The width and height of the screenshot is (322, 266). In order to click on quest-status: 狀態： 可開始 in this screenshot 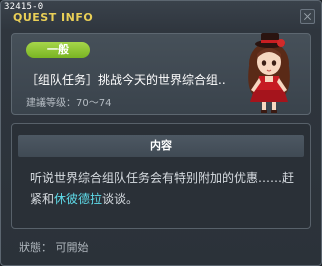, I will do `click(54, 247)`.